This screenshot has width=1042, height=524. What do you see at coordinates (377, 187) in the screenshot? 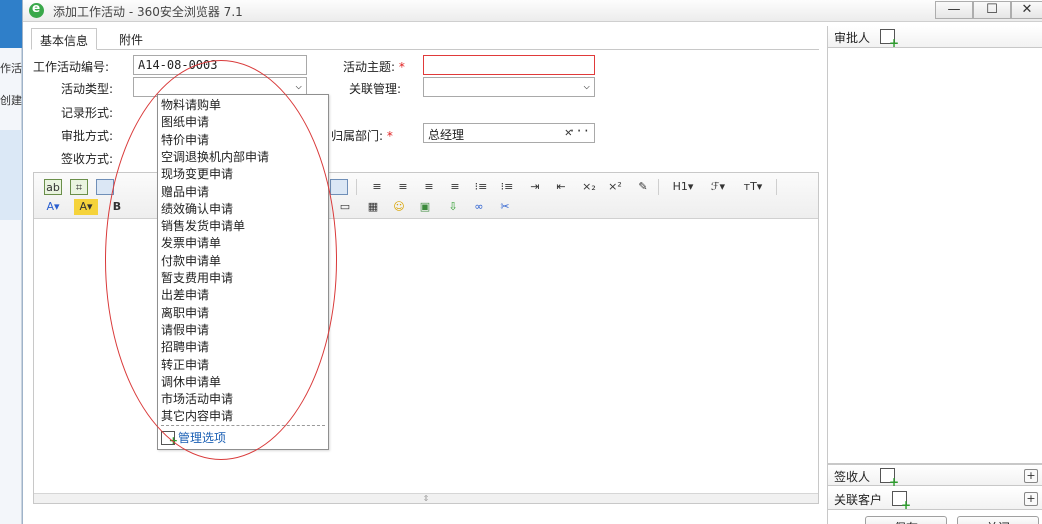
I see `align-left-icon: ≡` at bounding box center [377, 187].